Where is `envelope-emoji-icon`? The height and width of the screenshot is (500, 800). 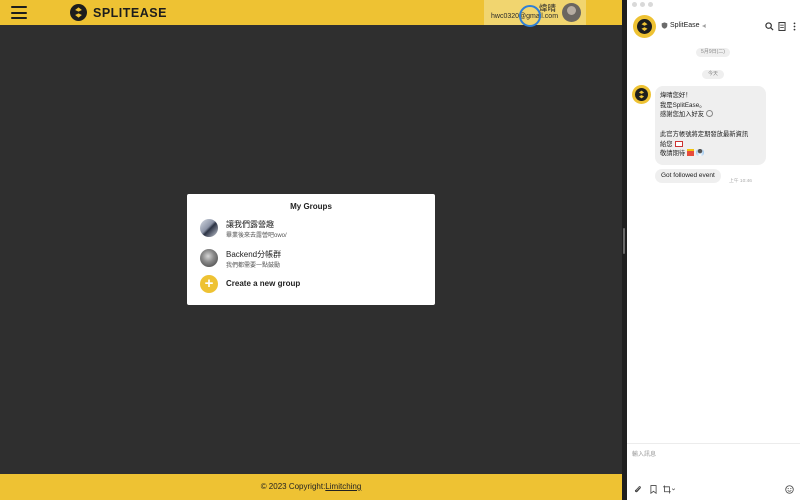 envelope-emoji-icon is located at coordinates (678, 143).